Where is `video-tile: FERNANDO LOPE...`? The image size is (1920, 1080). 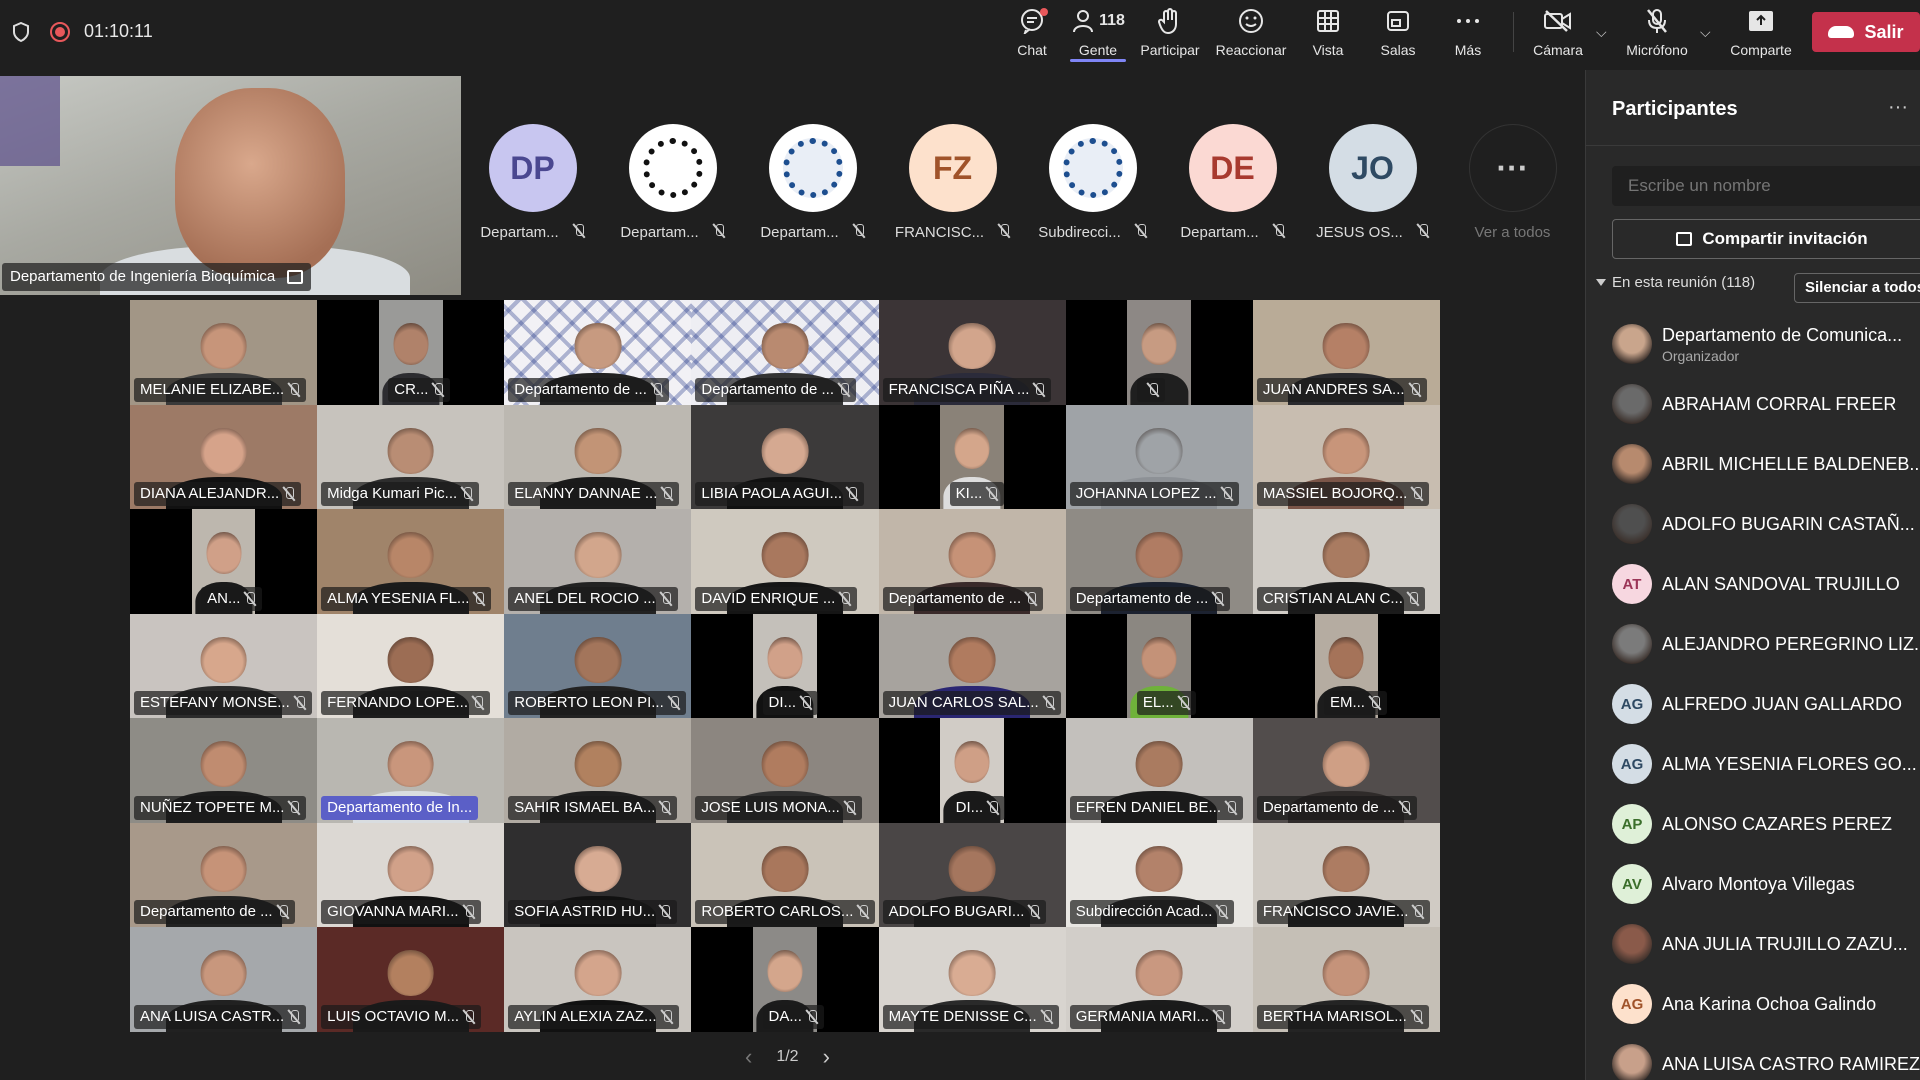 video-tile: FERNANDO LOPE... is located at coordinates (411, 666).